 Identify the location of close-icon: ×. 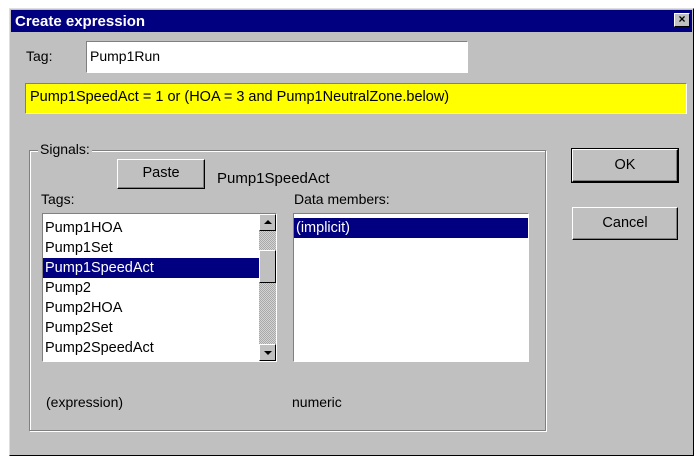
(682, 19).